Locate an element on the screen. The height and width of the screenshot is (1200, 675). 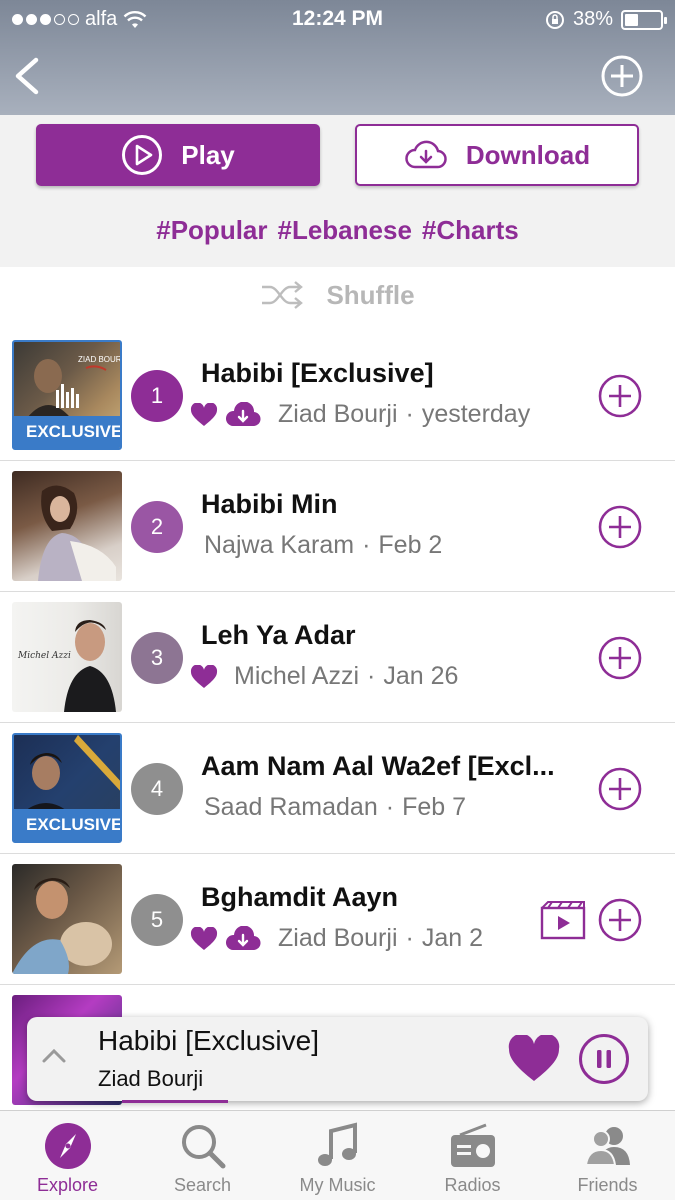
rank-badge: 3 is located at coordinates (157, 658).